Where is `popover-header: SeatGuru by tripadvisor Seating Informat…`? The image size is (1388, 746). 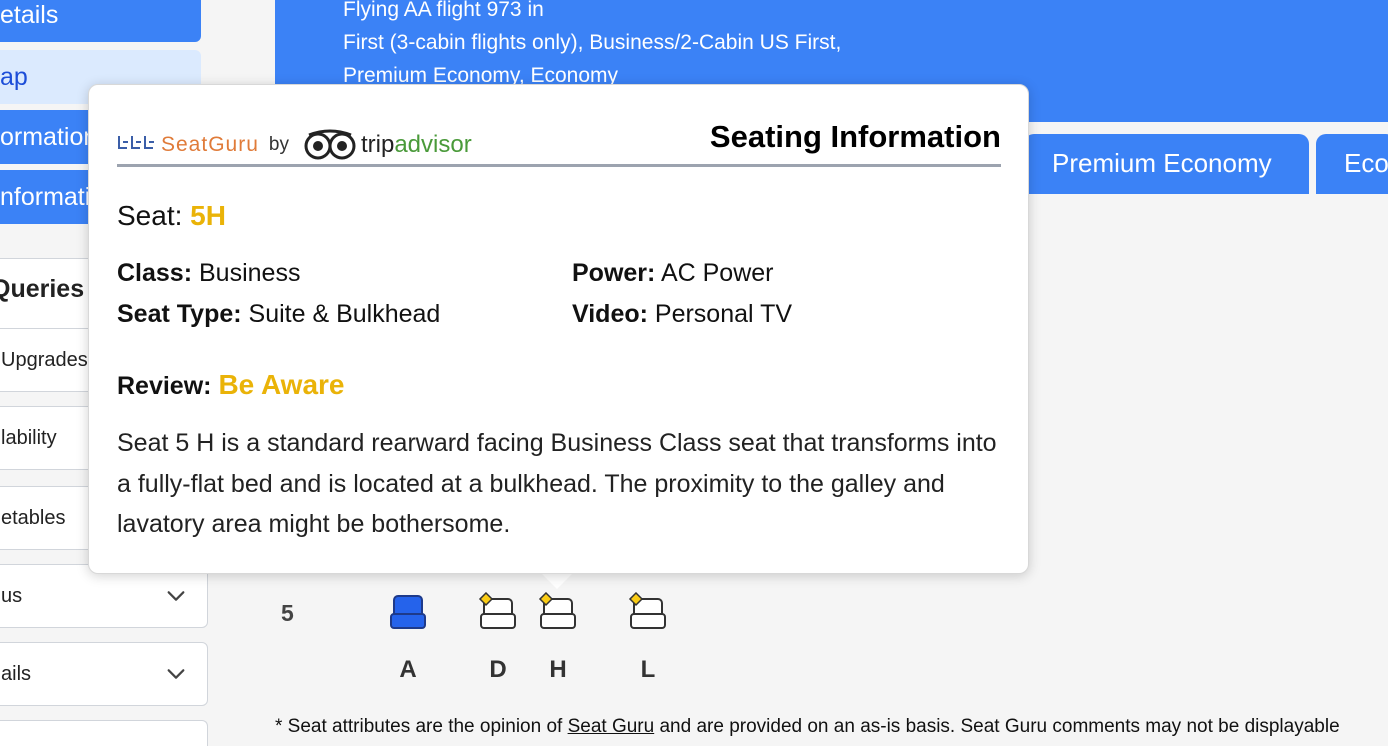
popover-header: SeatGuru by tripadvisor Seating Informat… is located at coordinates (559, 141).